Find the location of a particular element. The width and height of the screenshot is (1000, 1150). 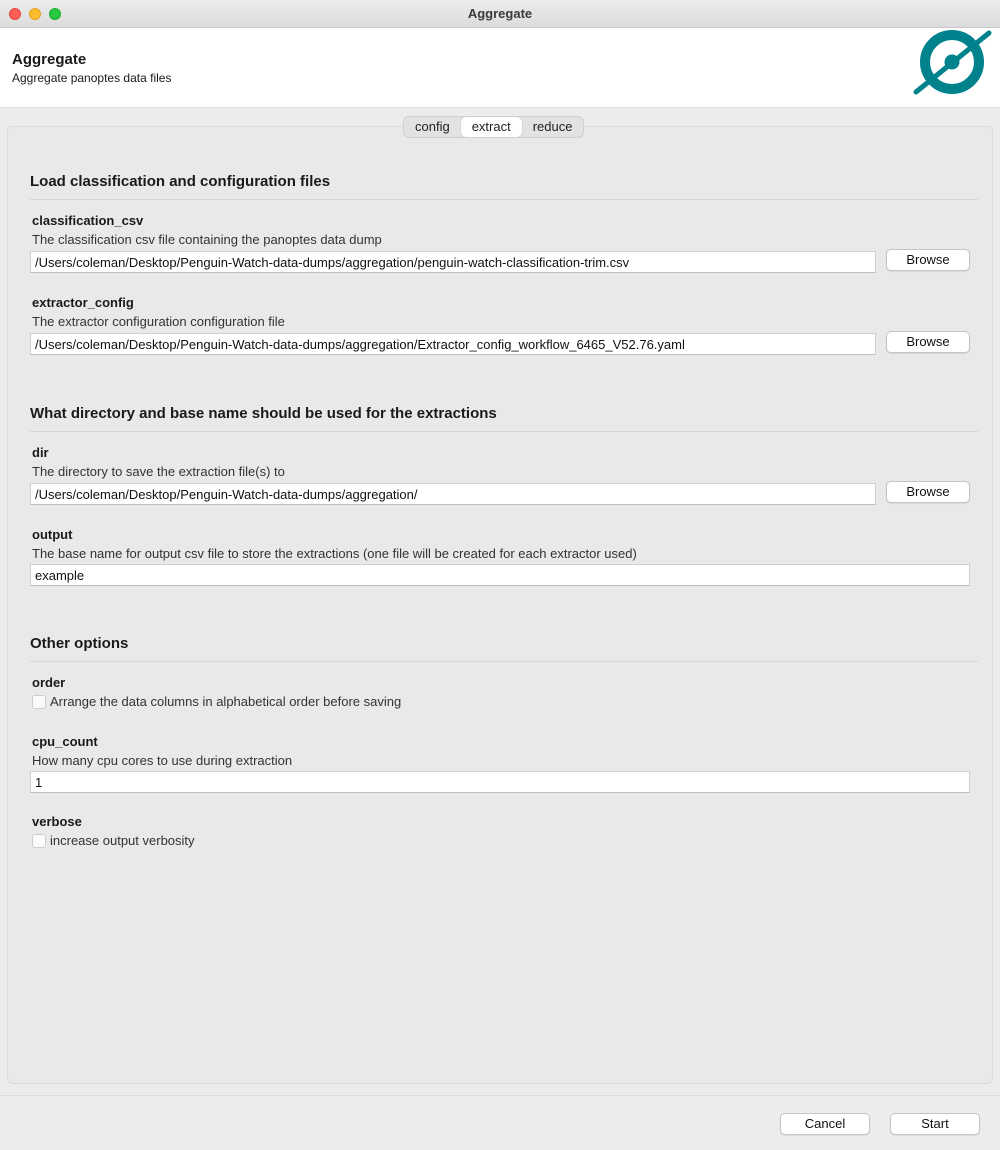

tab-bar: config extract reduce is located at coordinates (494, 127).